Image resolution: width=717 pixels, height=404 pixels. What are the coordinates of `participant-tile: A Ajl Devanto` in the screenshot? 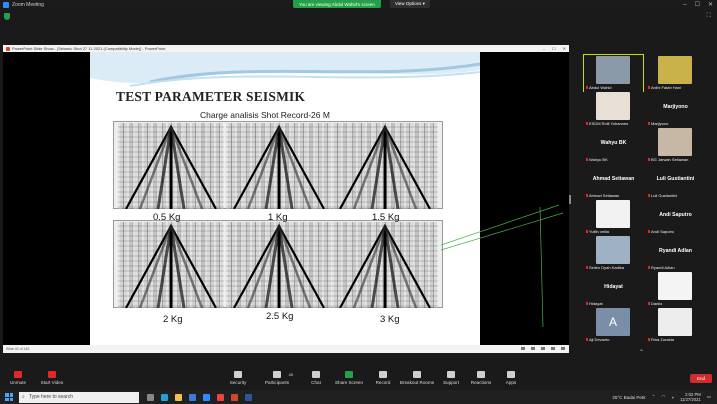 It's located at (613, 325).